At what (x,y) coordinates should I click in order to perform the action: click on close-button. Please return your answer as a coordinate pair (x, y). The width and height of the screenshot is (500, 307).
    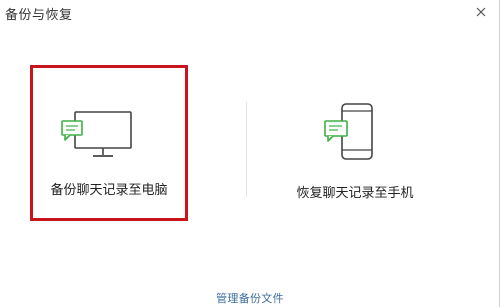
    Looking at the image, I should click on (481, 13).